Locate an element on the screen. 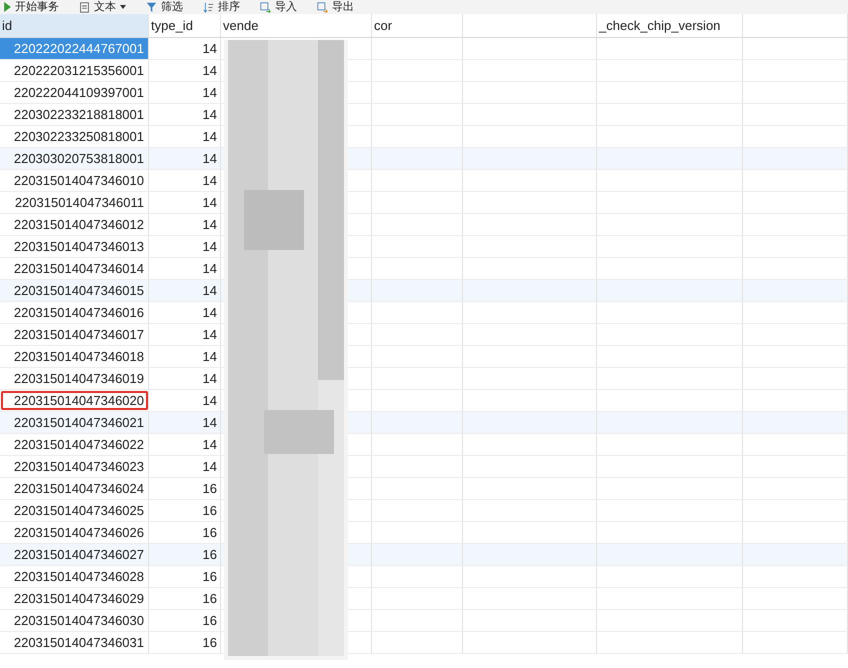 The height and width of the screenshot is (668, 848). table-cell: 220315014047346027 is located at coordinates (74, 554).